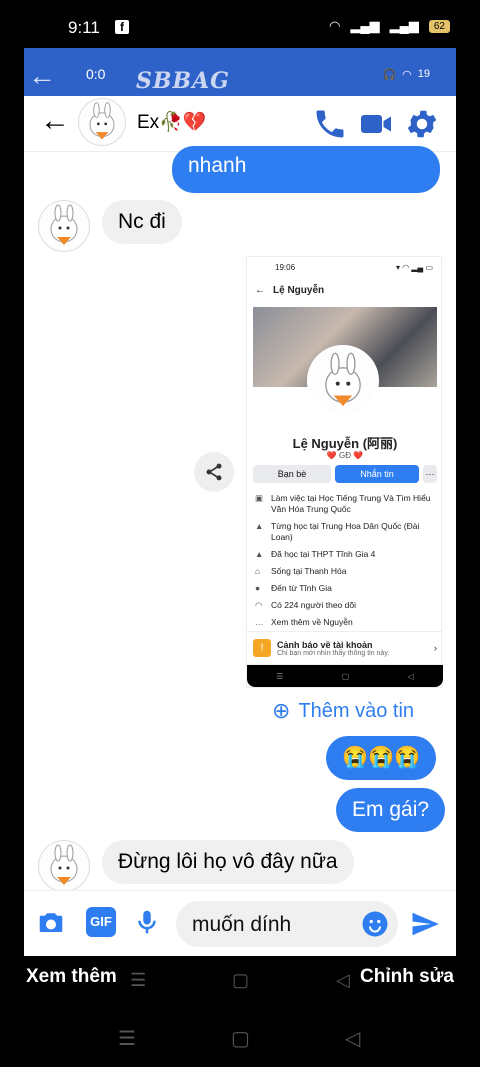  Describe the element at coordinates (101, 922) in the screenshot. I see `gif-button: GIF` at that location.